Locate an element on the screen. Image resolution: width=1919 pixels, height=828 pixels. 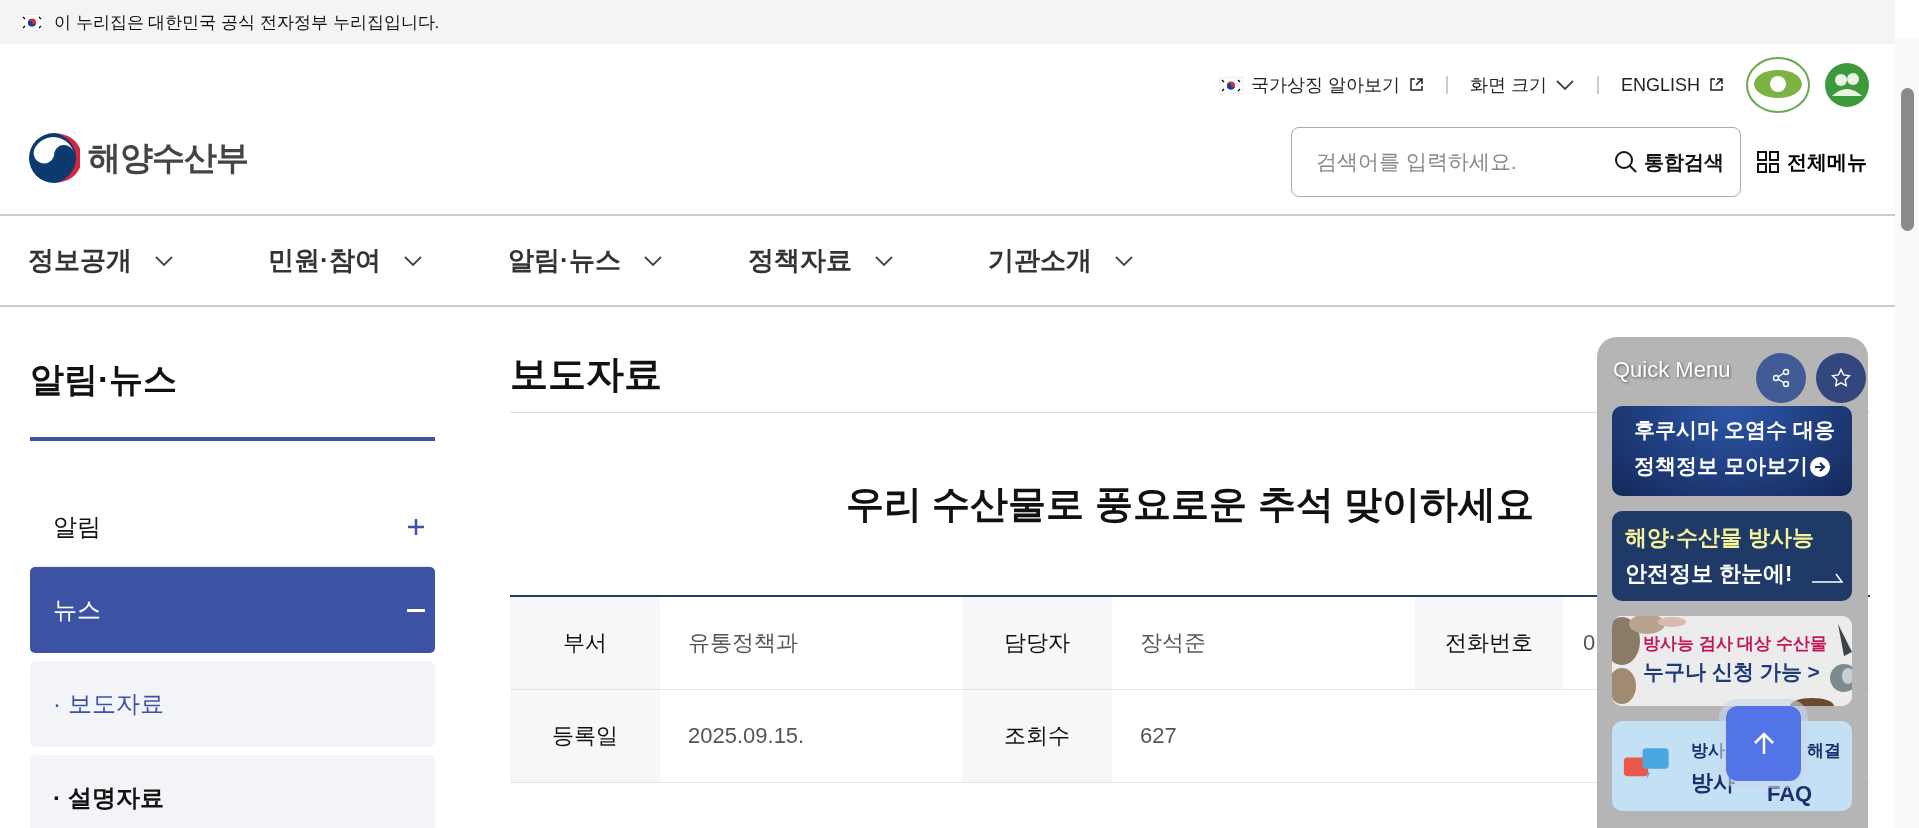
banner-text: 해결 is located at coordinates (1824, 751).